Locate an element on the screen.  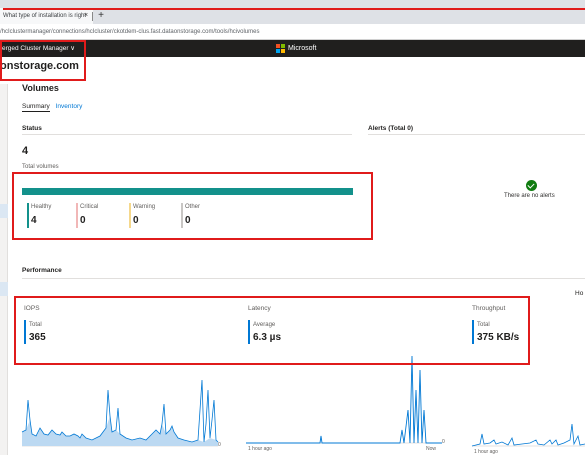
throughput-accent-line is located at coordinates (473, 332).